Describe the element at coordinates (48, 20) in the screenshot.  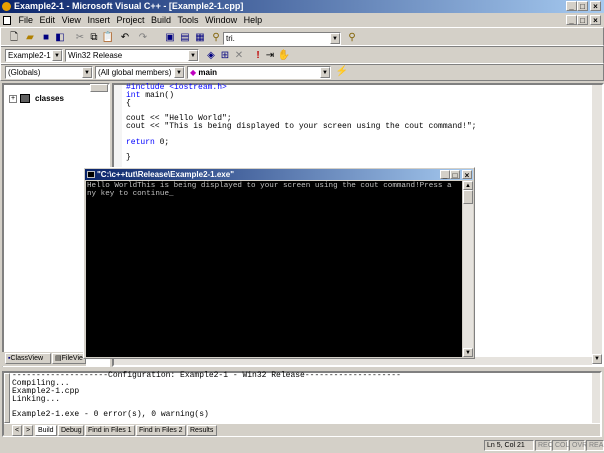
I see `menu-edit: Edit` at that location.